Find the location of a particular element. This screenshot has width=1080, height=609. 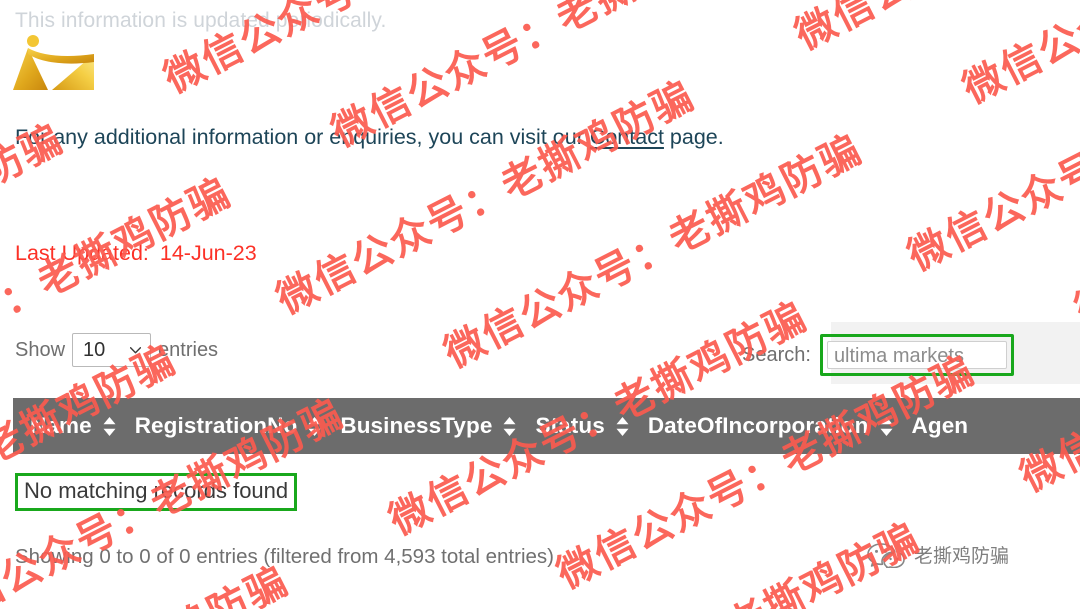

column-header-label: Name is located at coordinates (61, 425).